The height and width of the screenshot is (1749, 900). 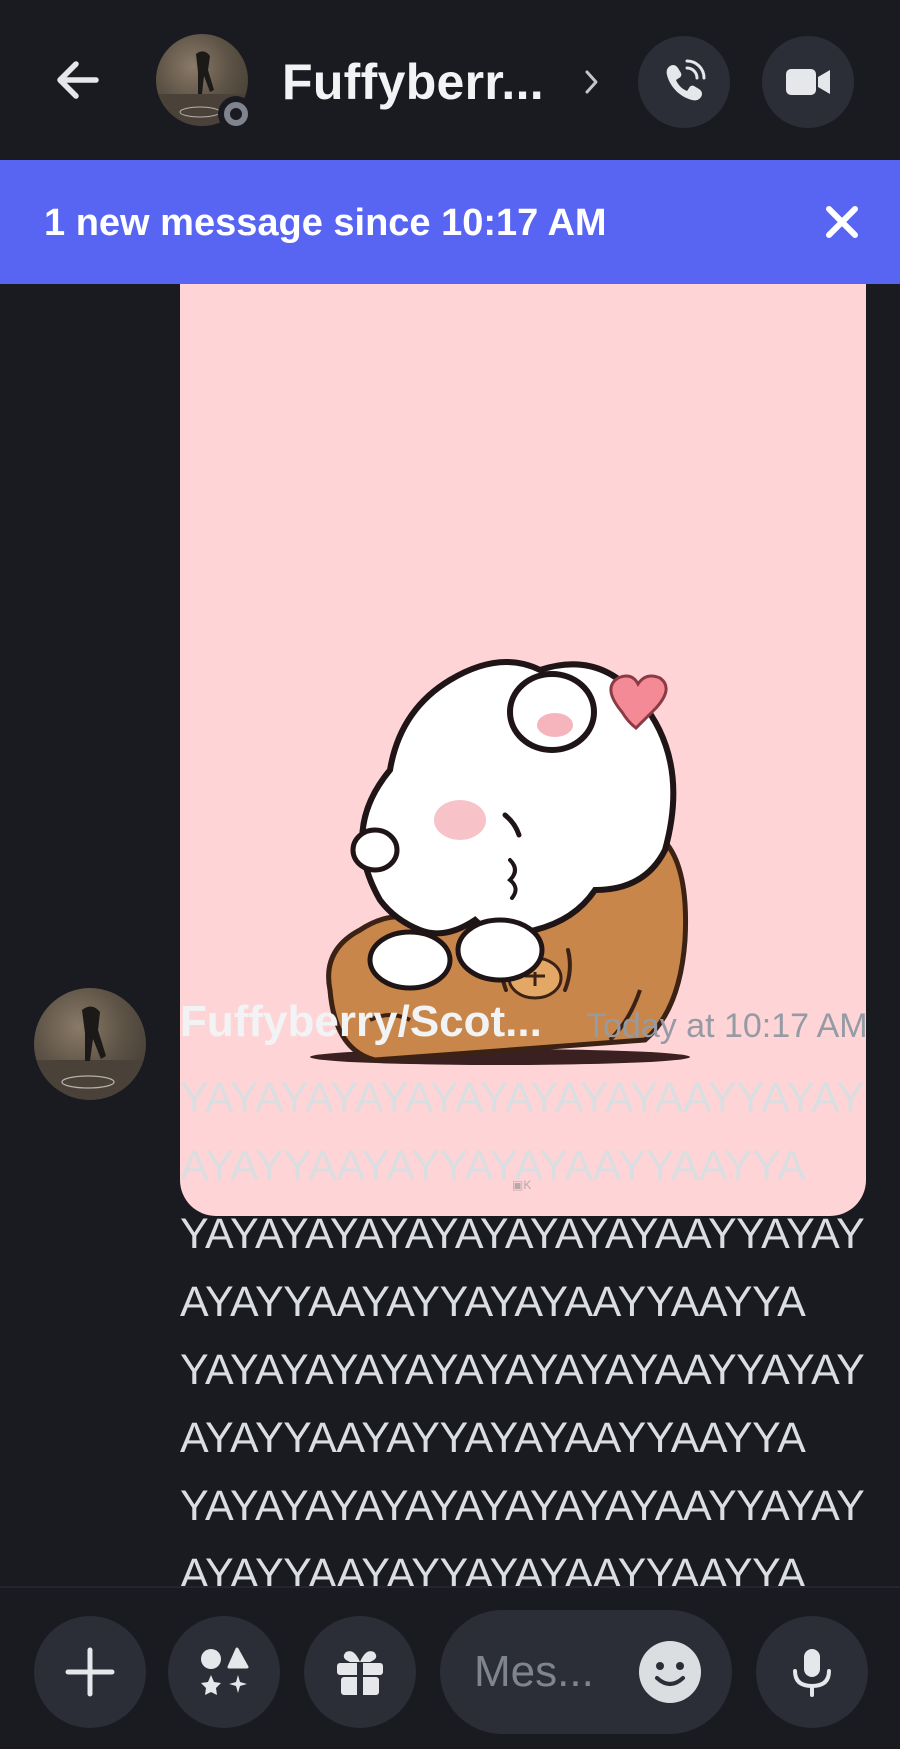 I want to click on message-input-container, so click(x=586, y=1672).